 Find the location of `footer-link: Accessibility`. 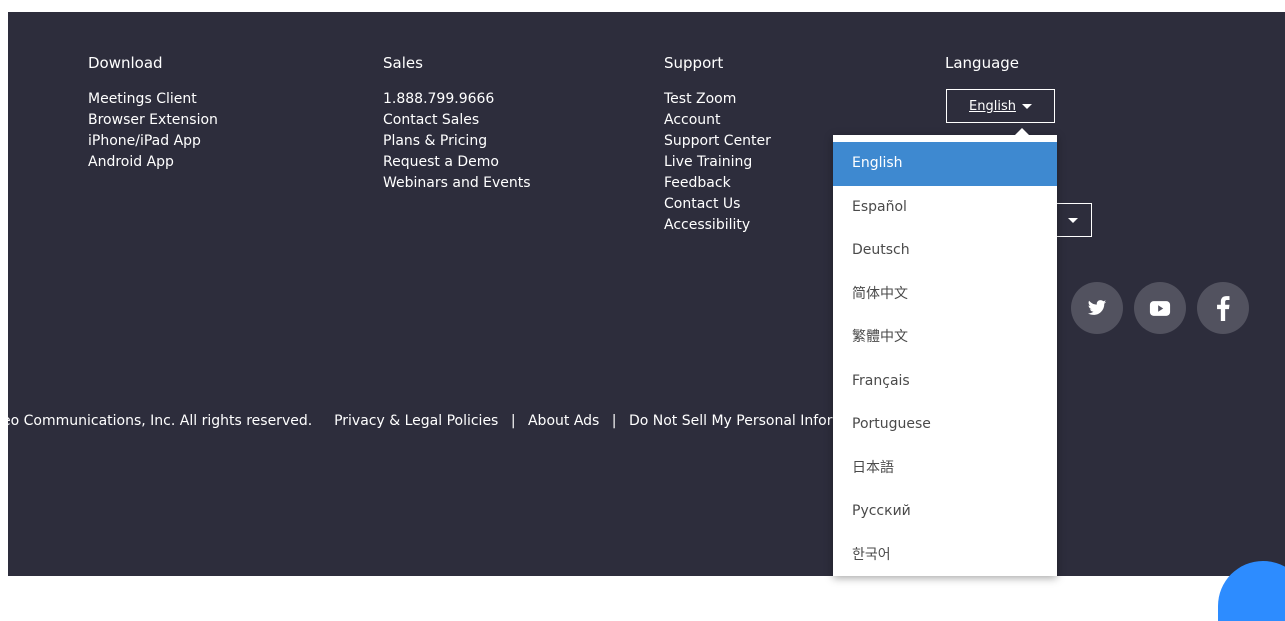

footer-link: Accessibility is located at coordinates (717, 225).